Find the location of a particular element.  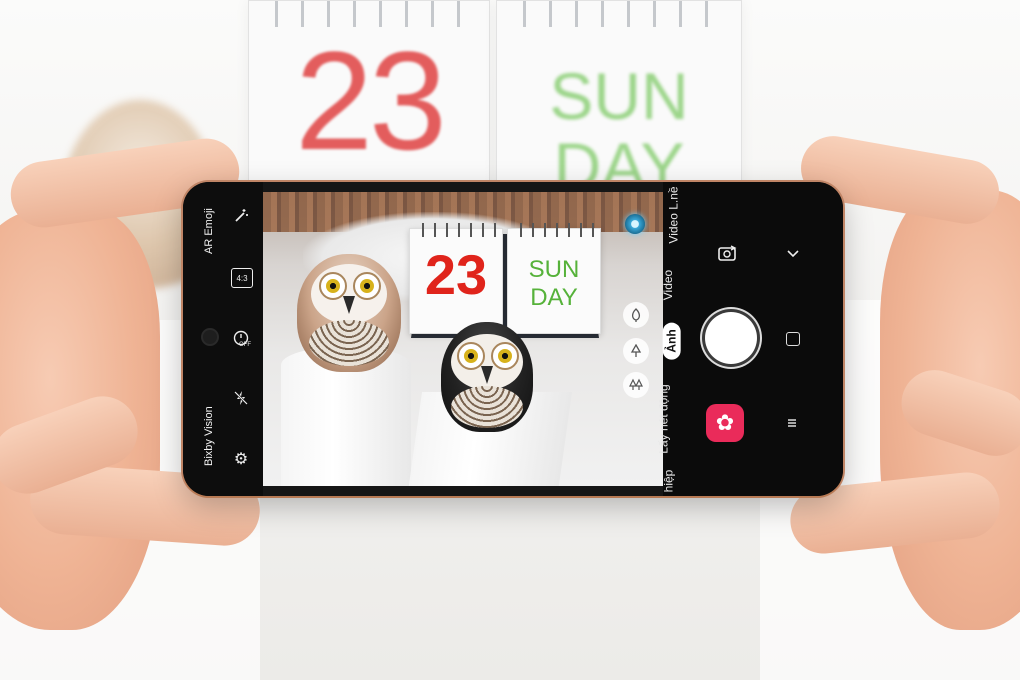

switch-camera-icon is located at coordinates (727, 254).